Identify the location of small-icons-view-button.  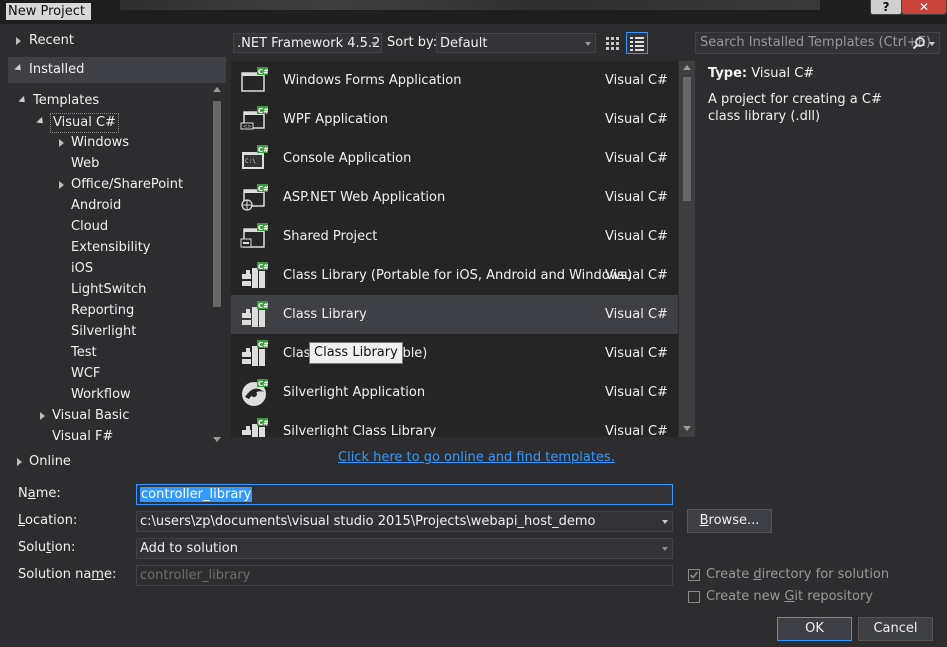
(612, 43).